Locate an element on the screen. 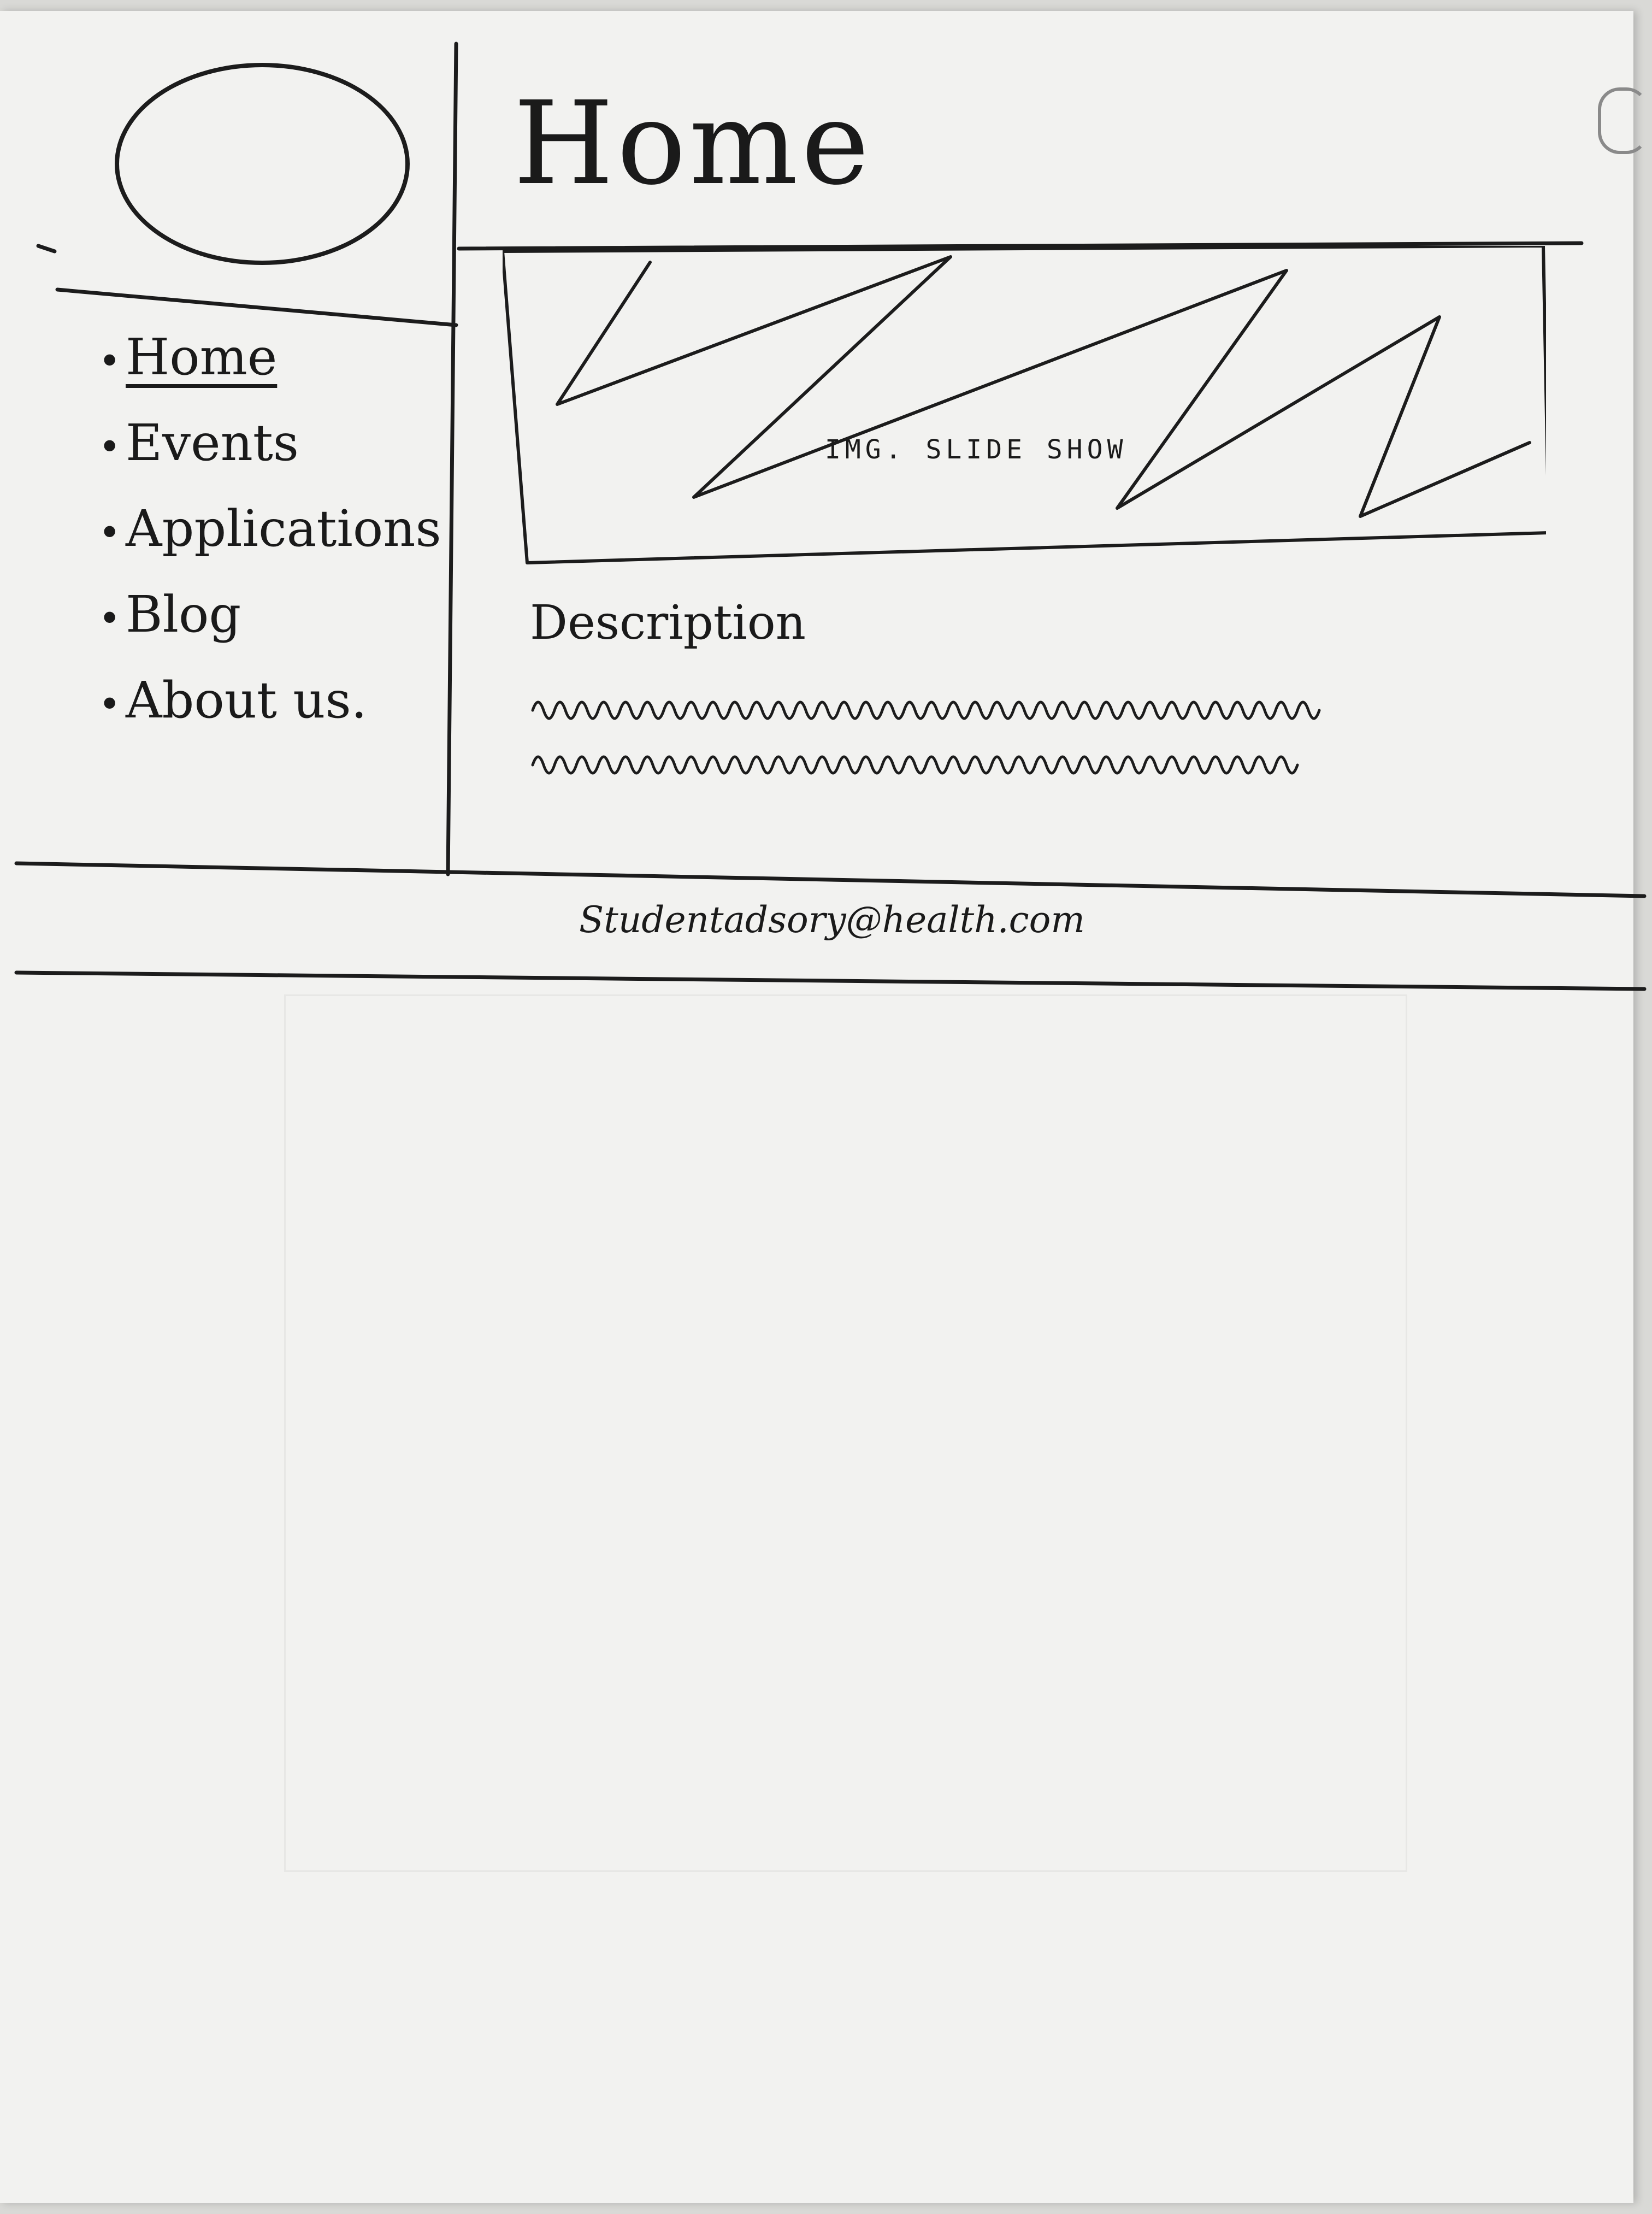  logo-placeholder-icon is located at coordinates (262, 164).